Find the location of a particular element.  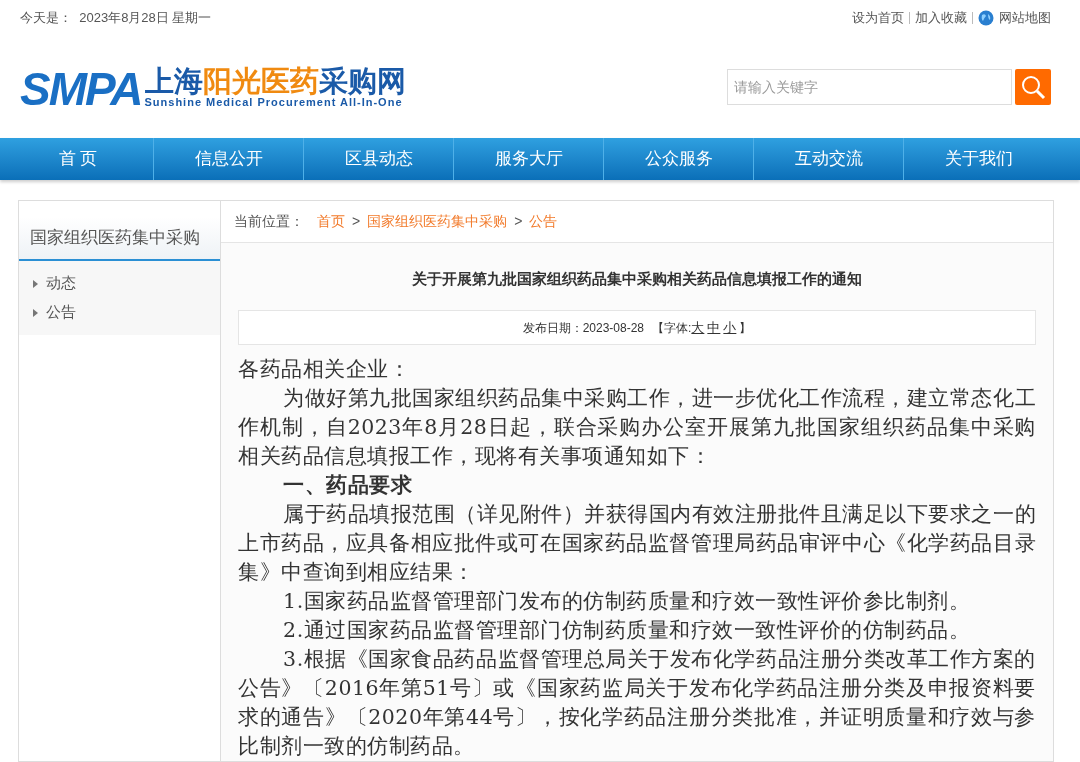

breadcrumb-link: 首页 is located at coordinates (331, 221).